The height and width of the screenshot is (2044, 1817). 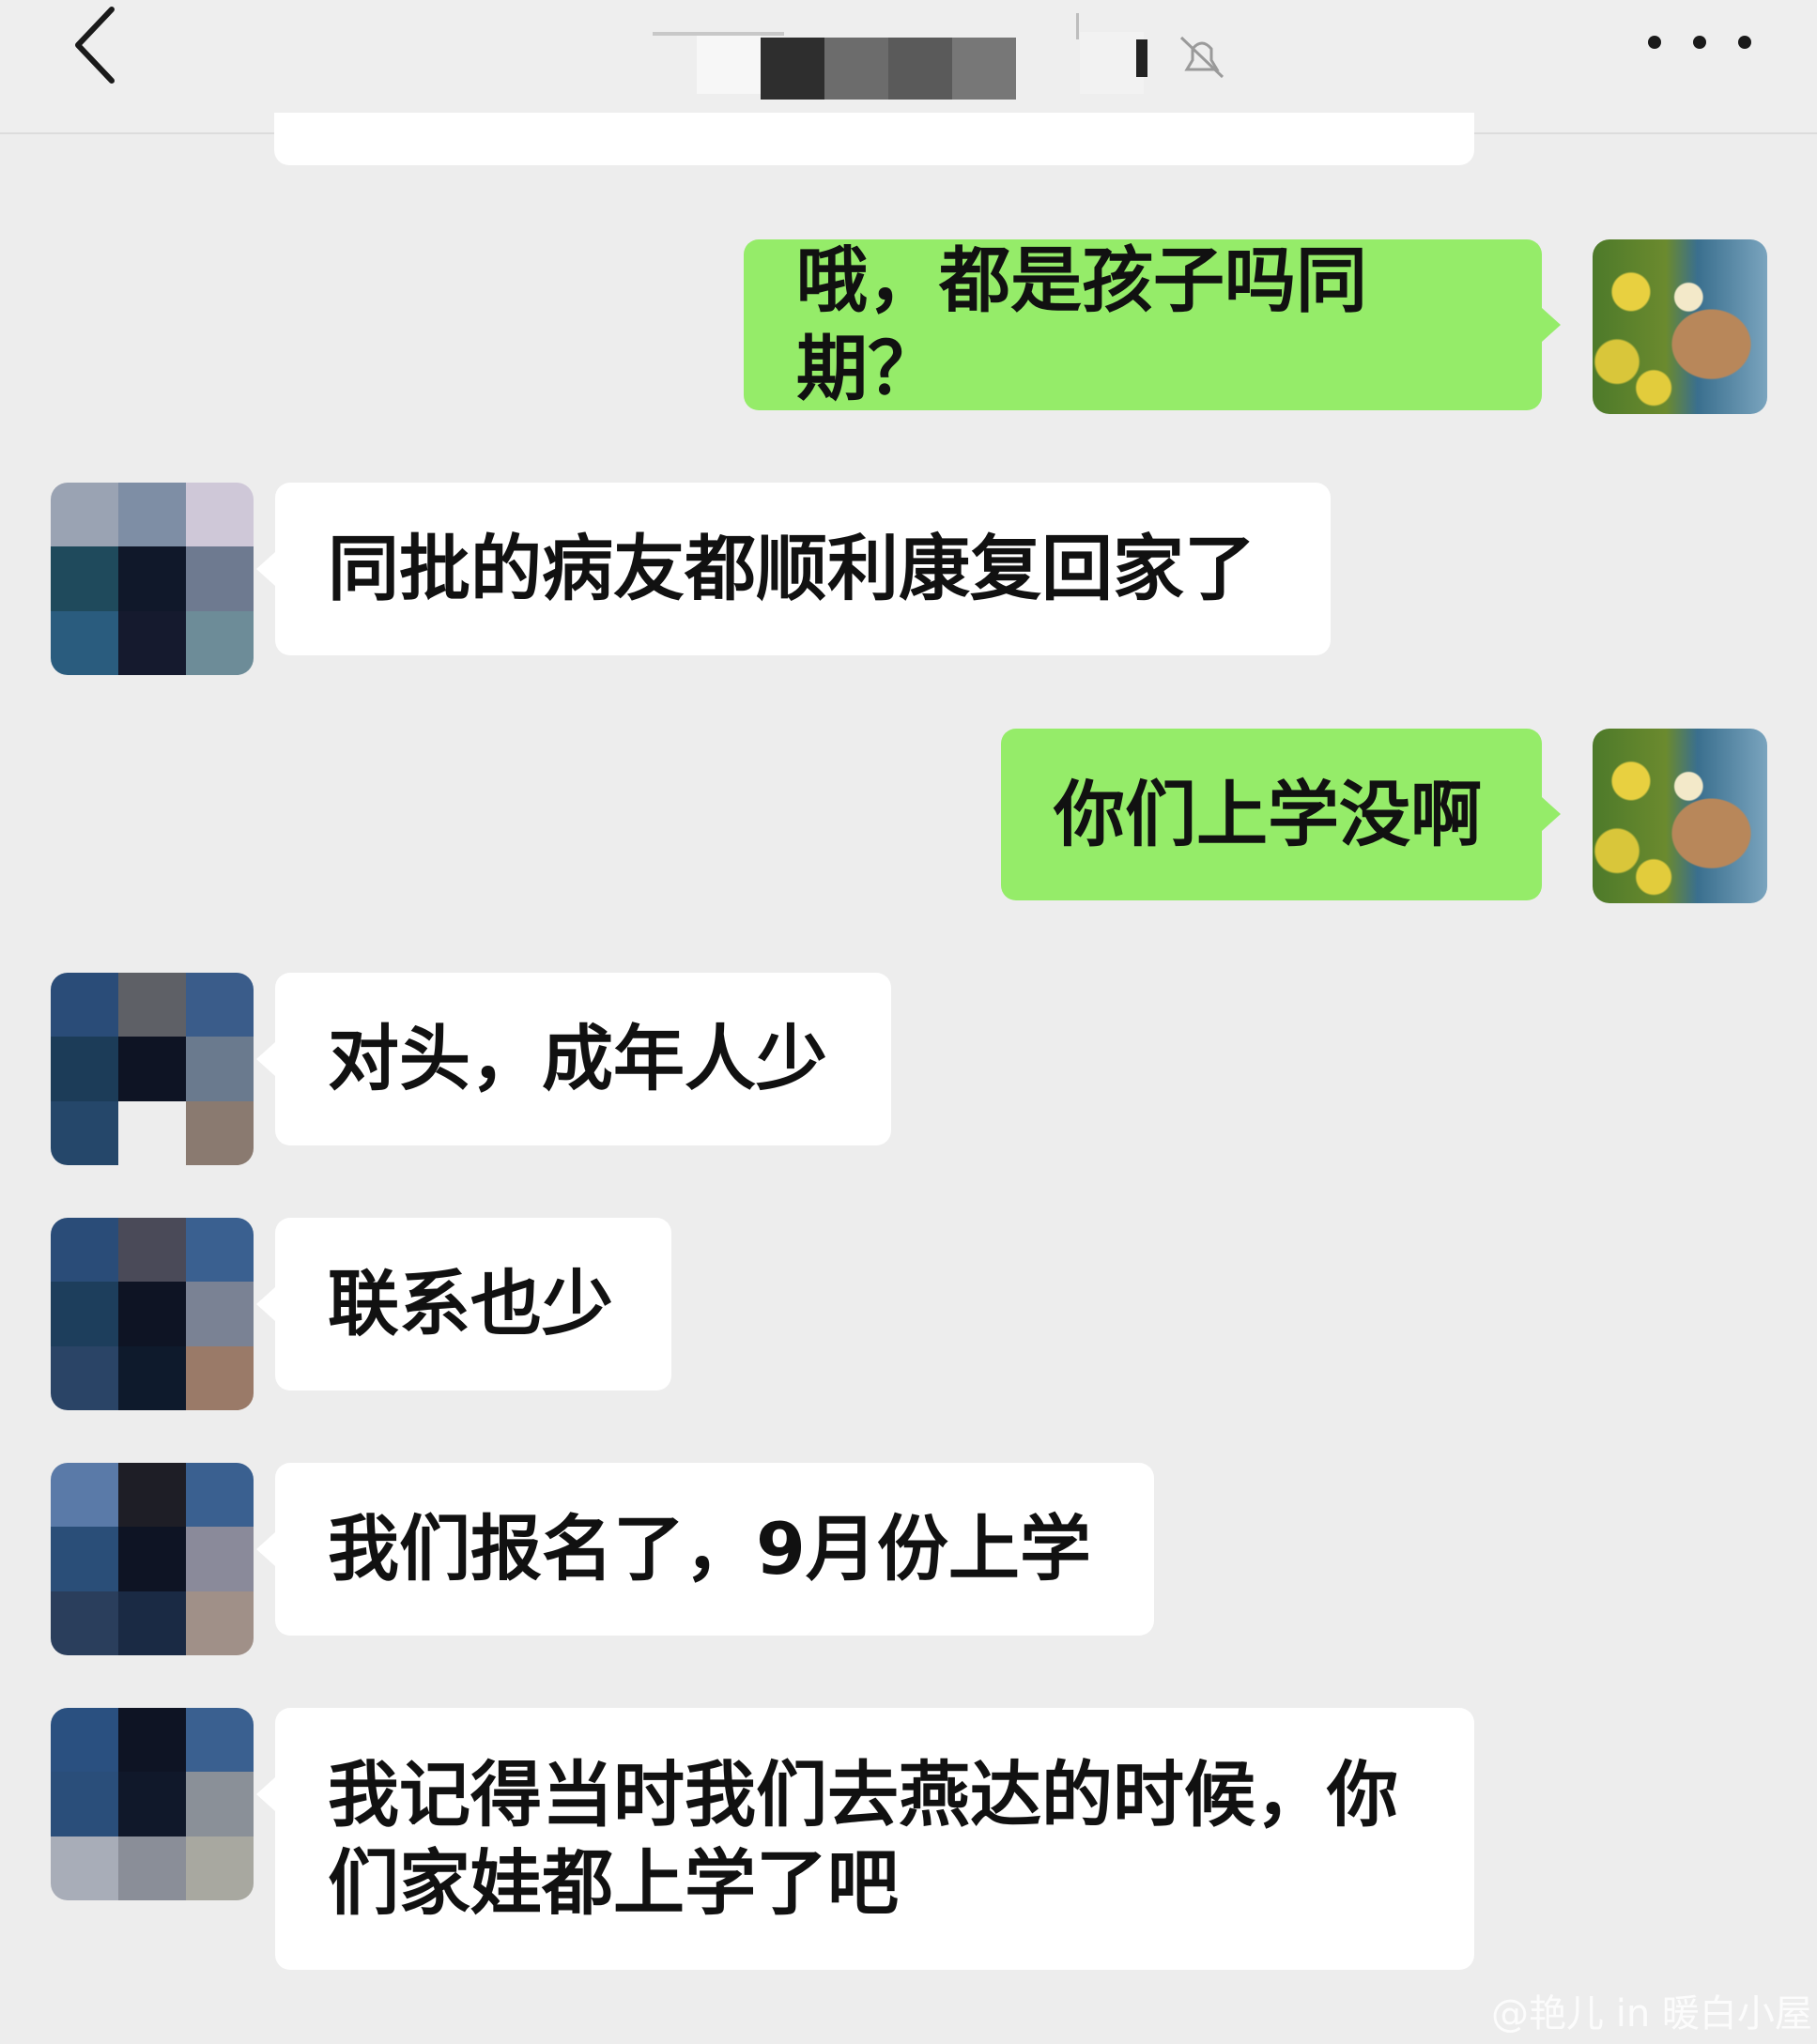 What do you see at coordinates (874, 139) in the screenshot?
I see `previous-message-bubble` at bounding box center [874, 139].